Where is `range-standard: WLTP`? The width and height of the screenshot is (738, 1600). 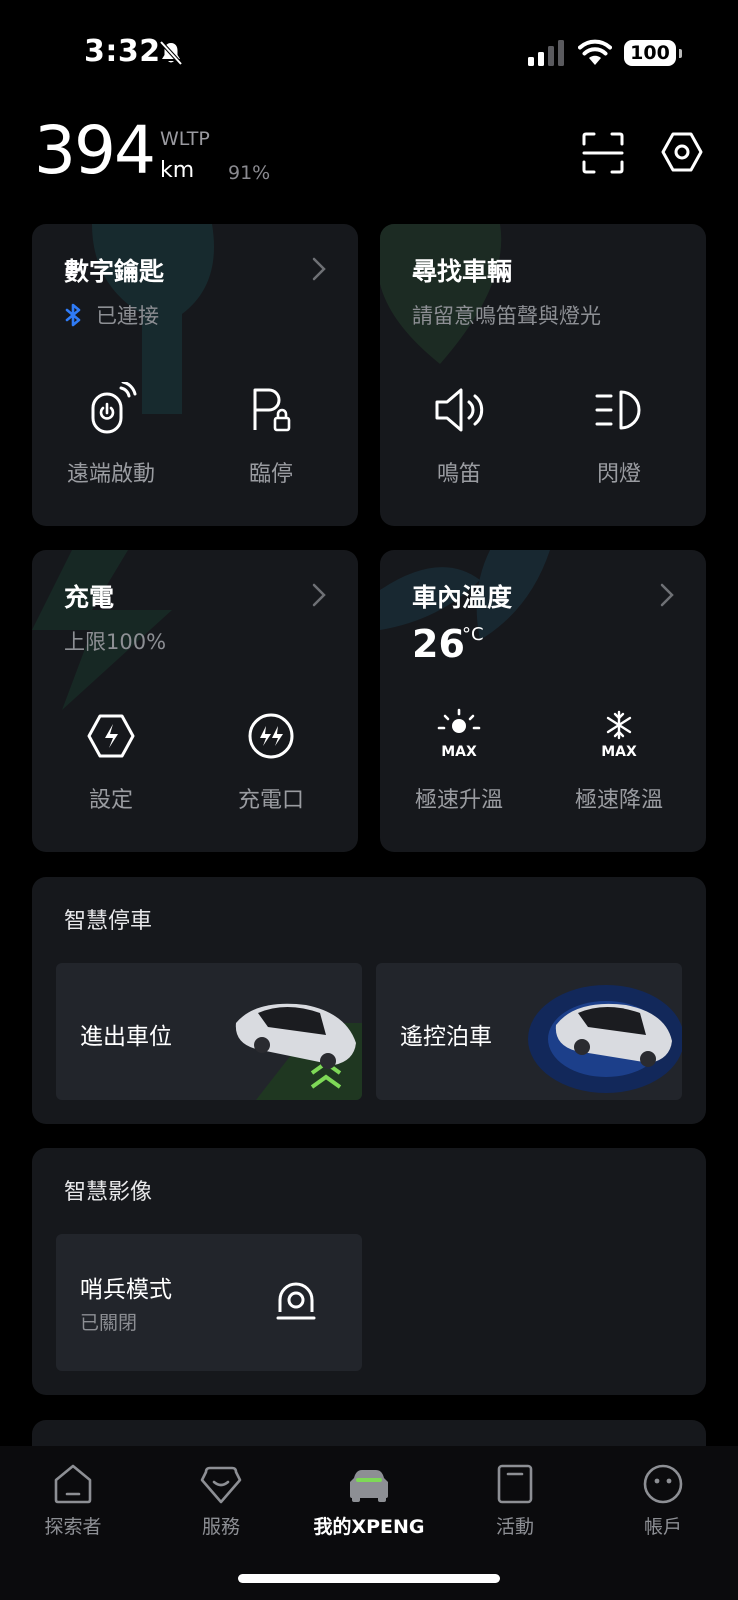 range-standard: WLTP is located at coordinates (185, 139).